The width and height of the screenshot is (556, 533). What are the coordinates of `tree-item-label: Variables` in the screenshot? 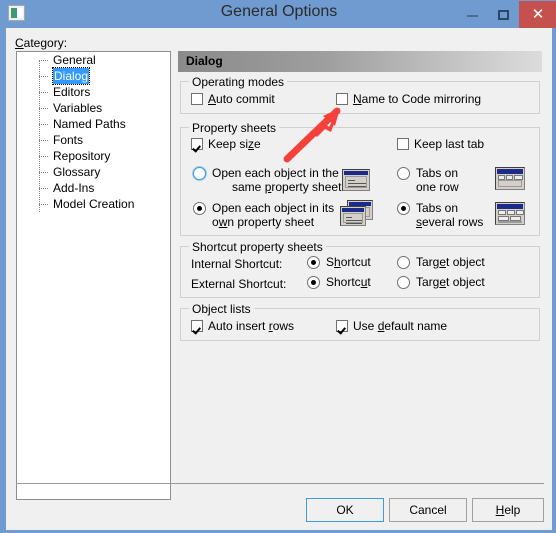 It's located at (78, 108).